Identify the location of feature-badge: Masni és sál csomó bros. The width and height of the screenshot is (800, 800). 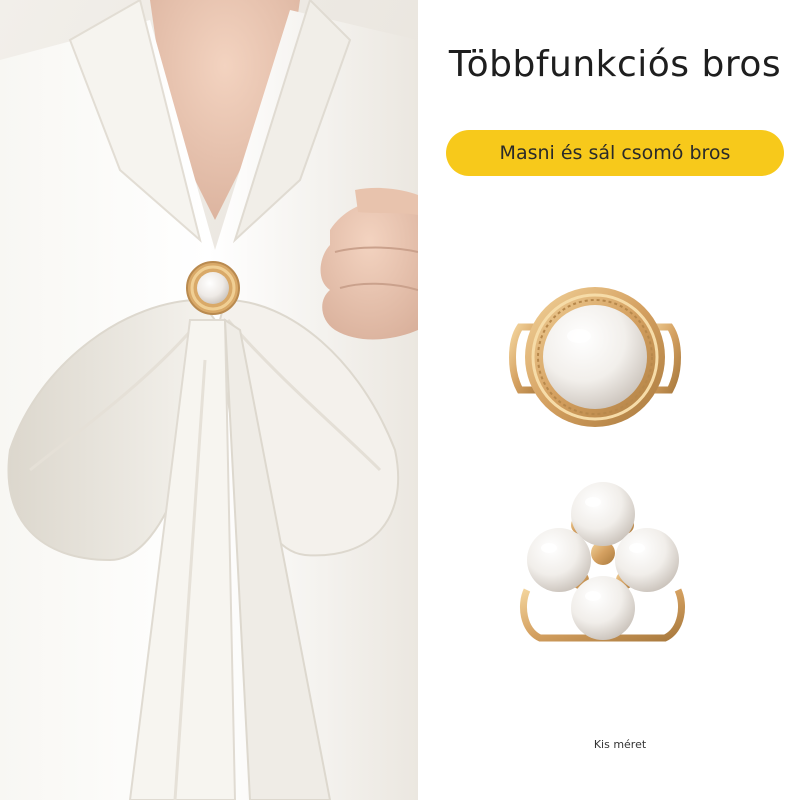
(615, 153).